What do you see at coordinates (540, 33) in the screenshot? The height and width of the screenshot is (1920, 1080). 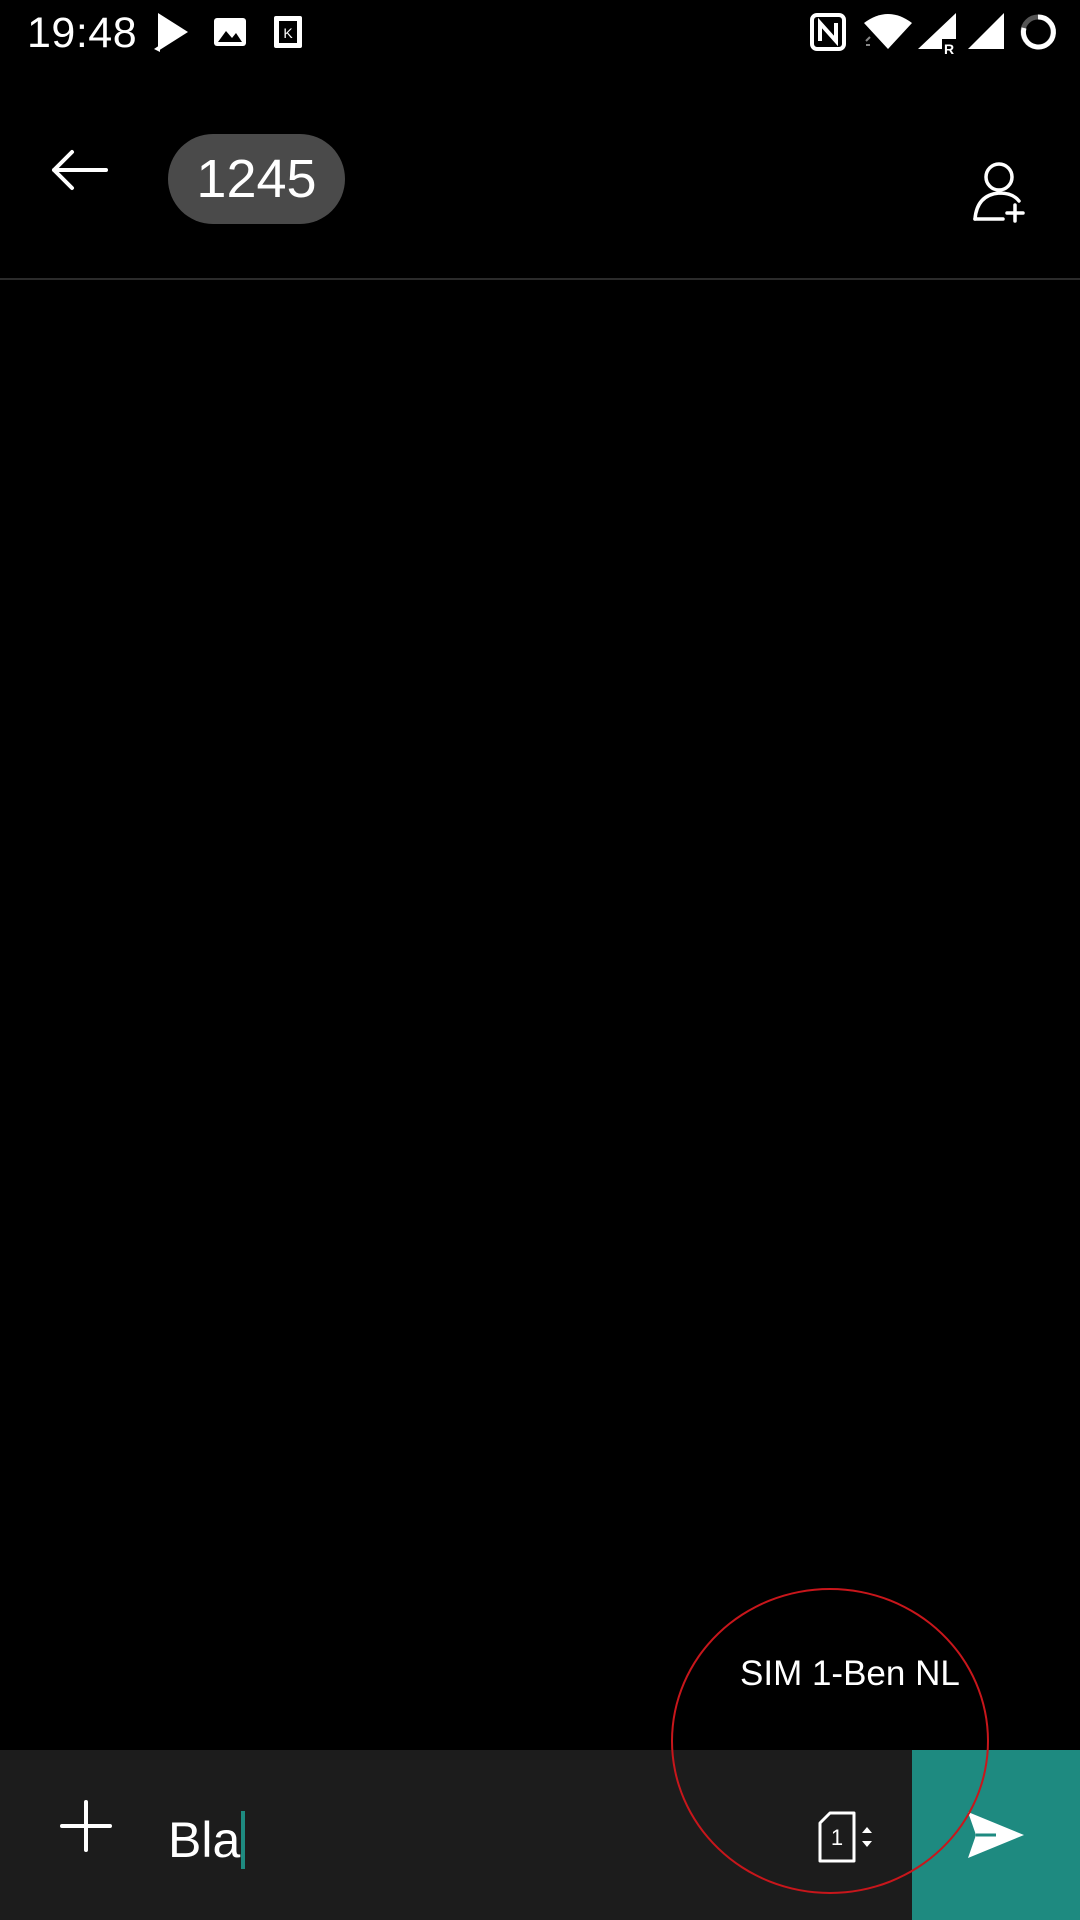 I see `status-bar: 19:48 K R` at bounding box center [540, 33].